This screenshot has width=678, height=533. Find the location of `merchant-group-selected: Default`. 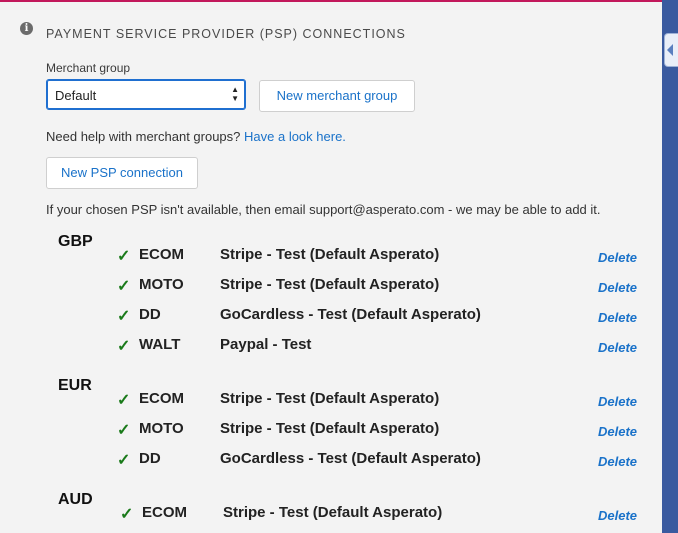

merchant-group-selected: Default is located at coordinates (76, 95).